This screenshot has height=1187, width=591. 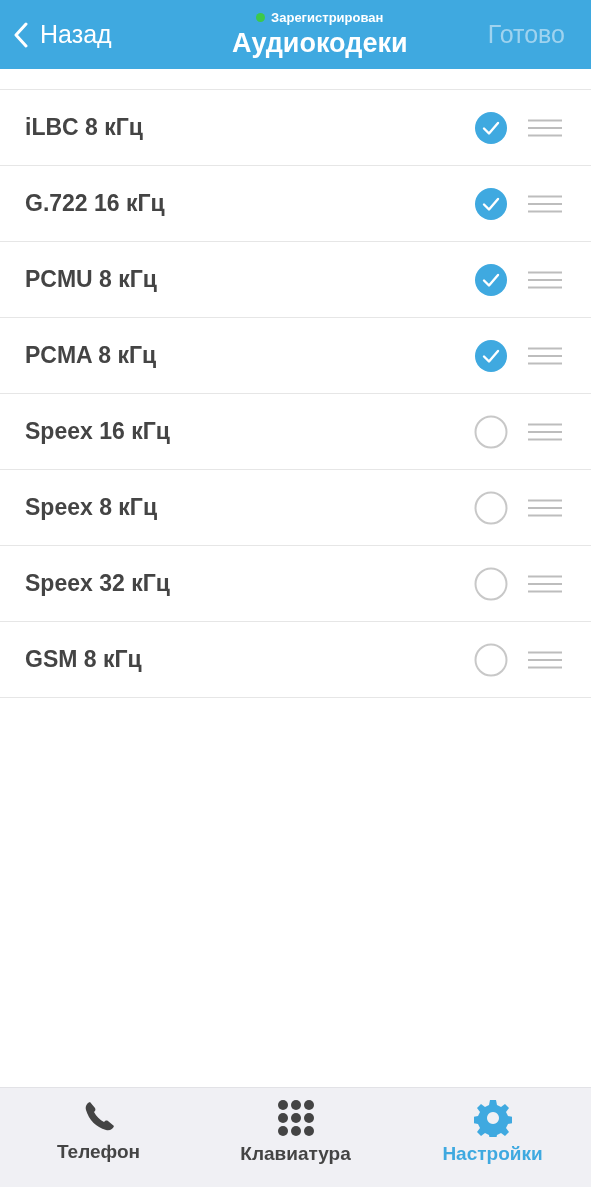 I want to click on settings-icon, so click(x=492, y=1118).